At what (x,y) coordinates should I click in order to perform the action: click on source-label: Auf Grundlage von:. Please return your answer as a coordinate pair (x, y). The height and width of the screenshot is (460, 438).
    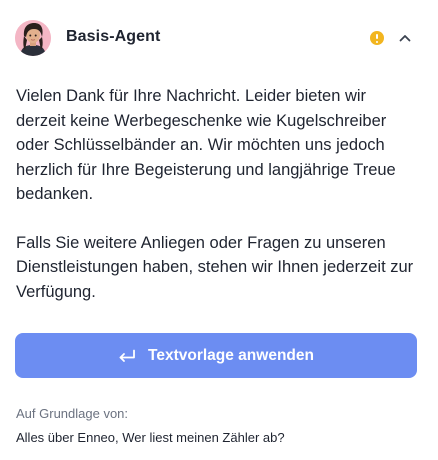
    Looking at the image, I should click on (72, 413).